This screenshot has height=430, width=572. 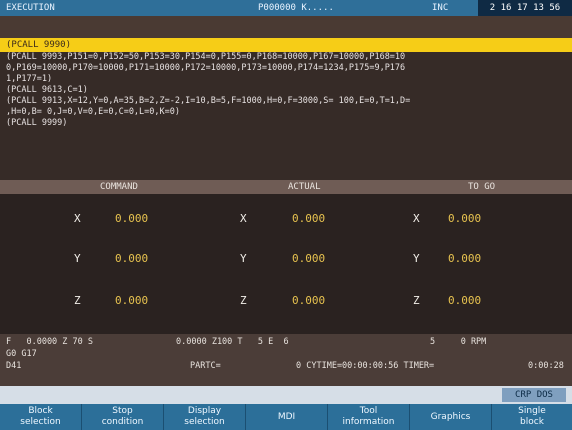 I want to click on actual-axis-label: X, so click(x=243, y=218).